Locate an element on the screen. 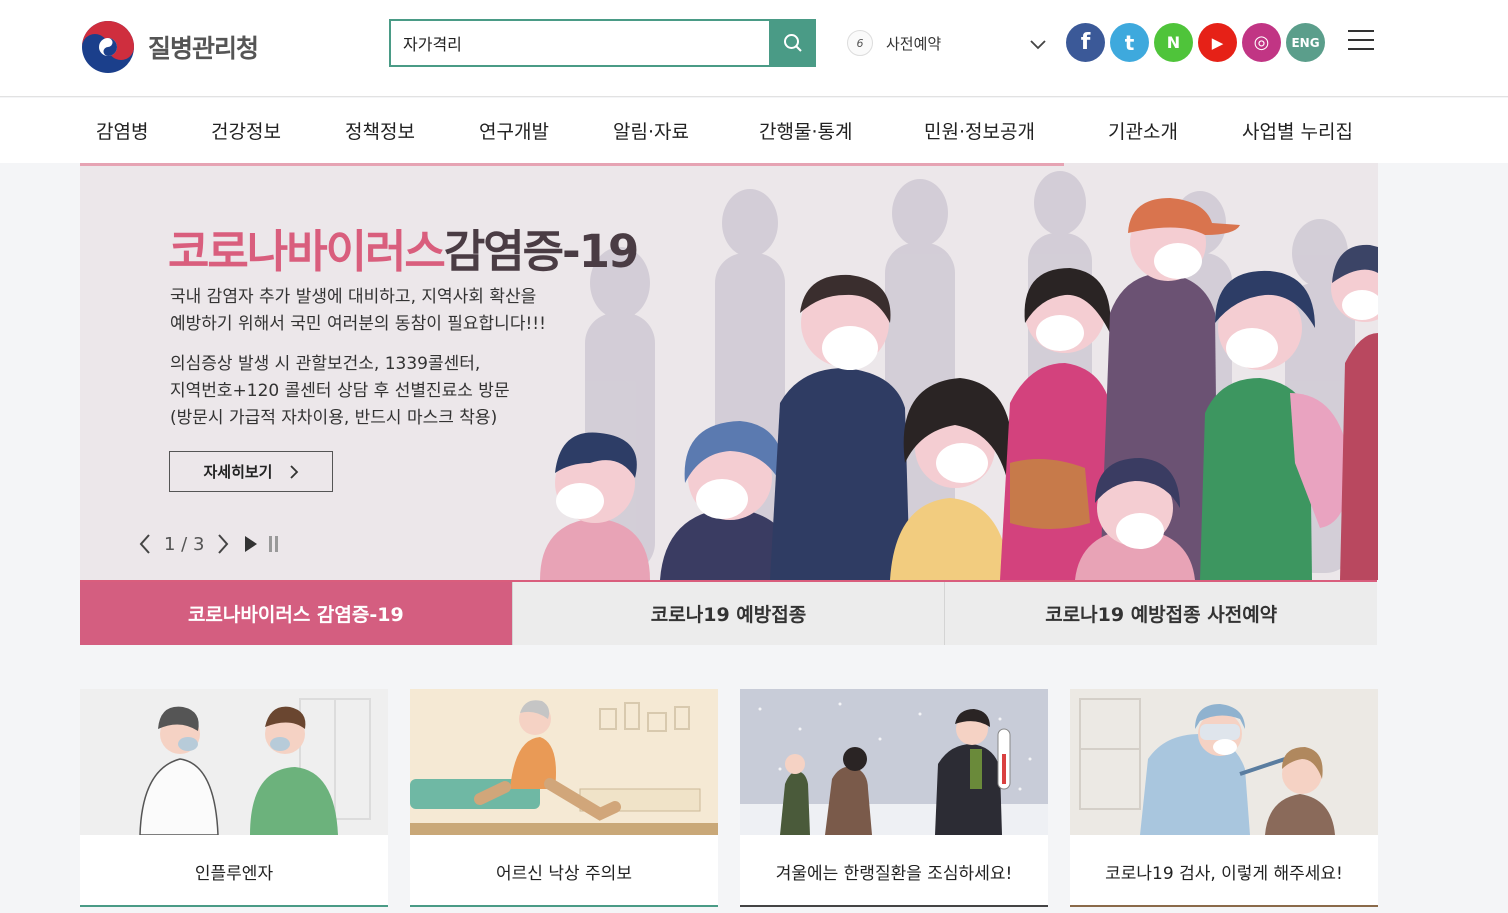 Image resolution: width=1508 pixels, height=913 pixels. site-header: 질병관리청 6 사전예약 f t N ▶ ◎ ENG is located at coordinates (754, 48).